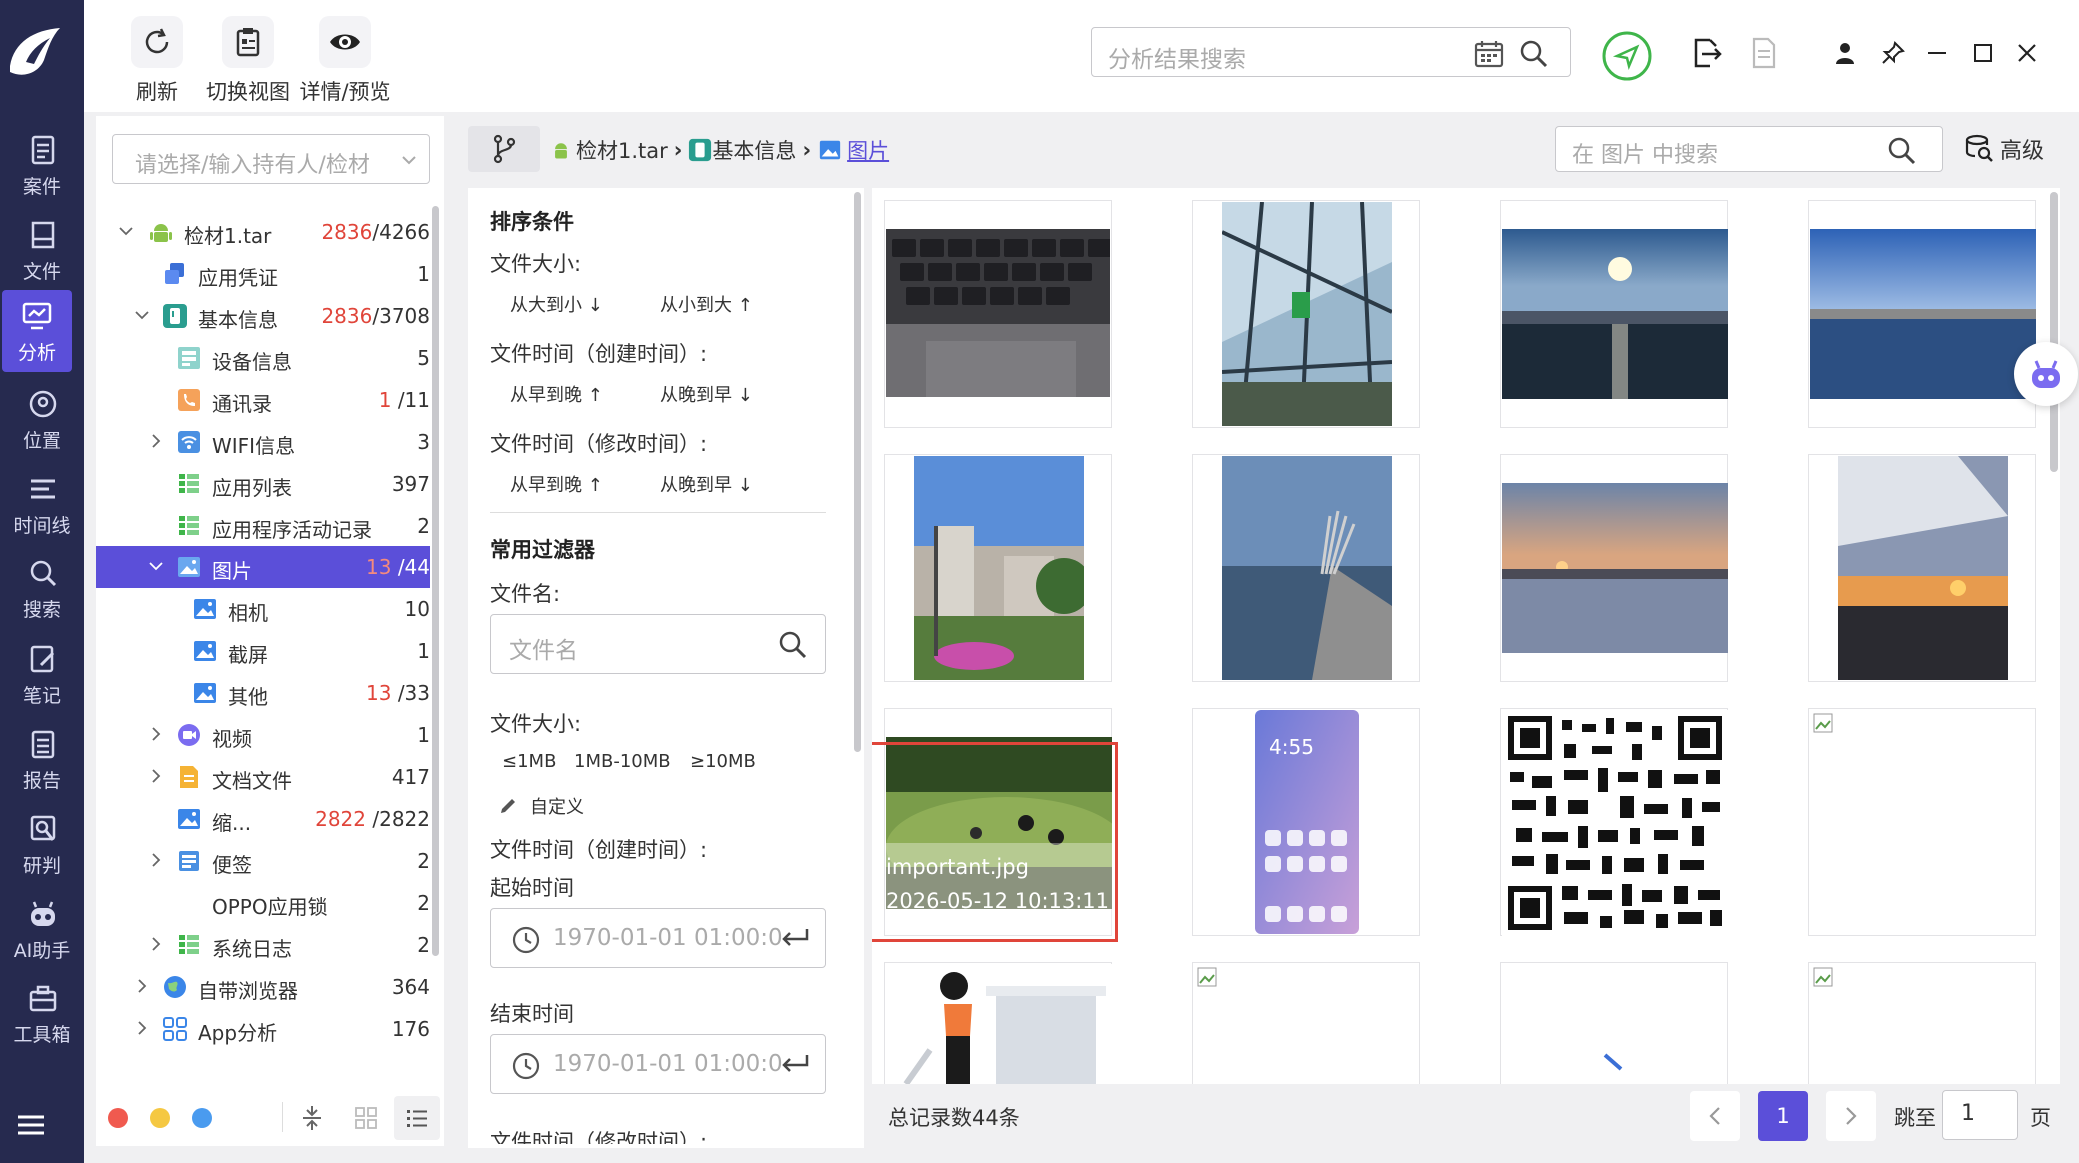 This screenshot has height=1163, width=2079. What do you see at coordinates (1706, 53) in the screenshot?
I see `export-icon` at bounding box center [1706, 53].